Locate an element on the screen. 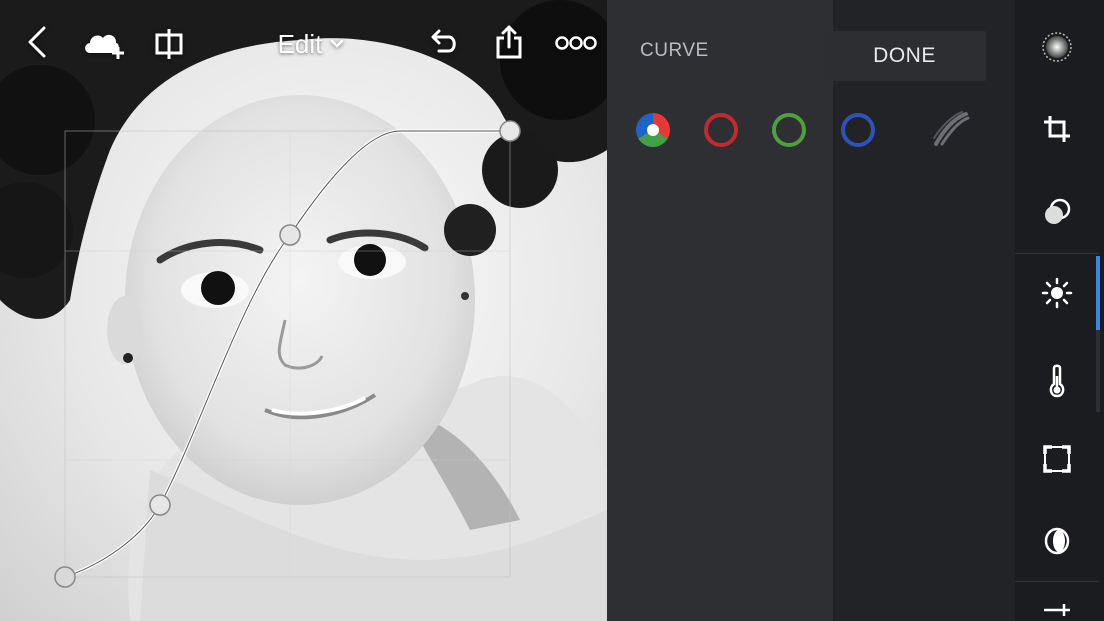 The image size is (1104, 621). presets-icon is located at coordinates (1058, 211).